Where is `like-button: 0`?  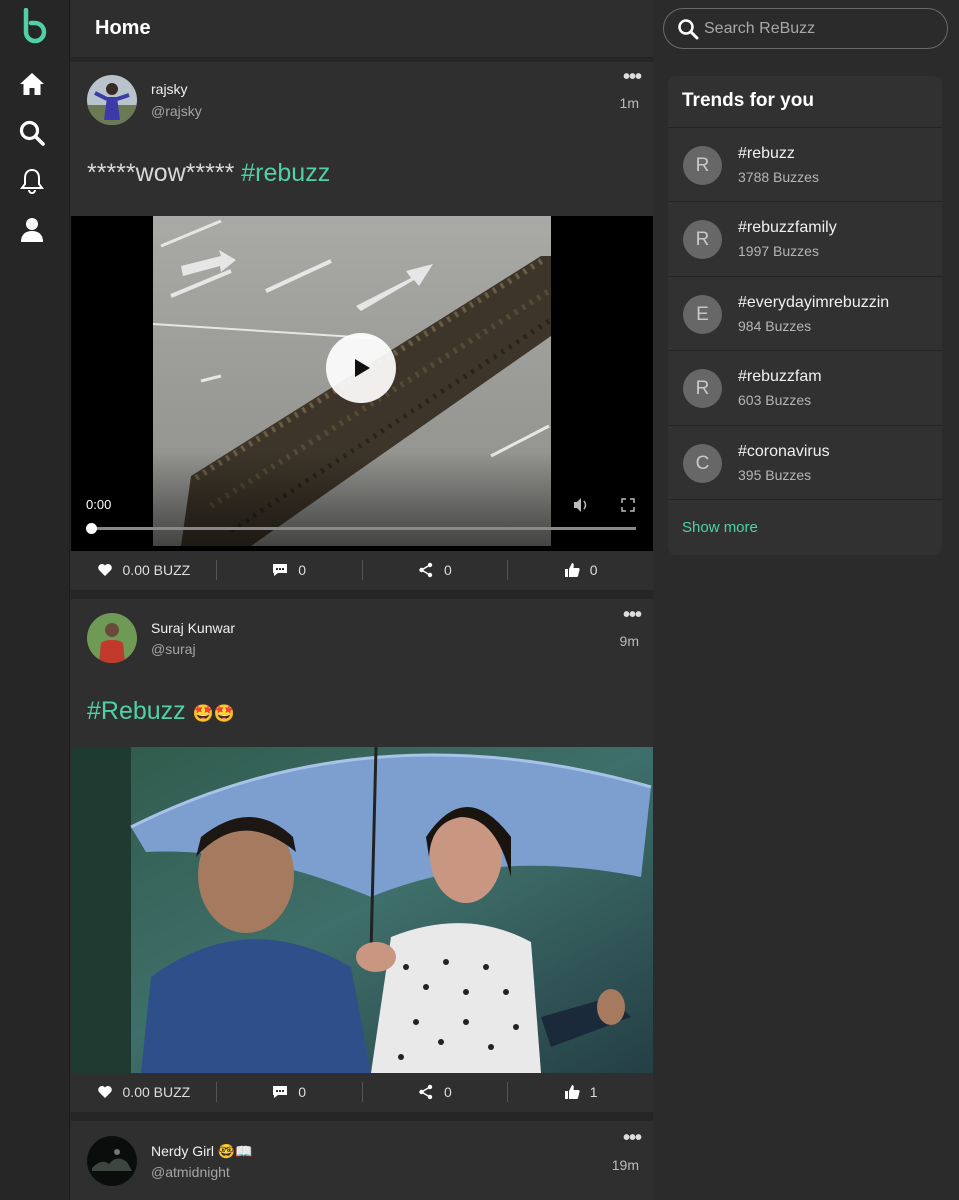 like-button: 0 is located at coordinates (580, 570).